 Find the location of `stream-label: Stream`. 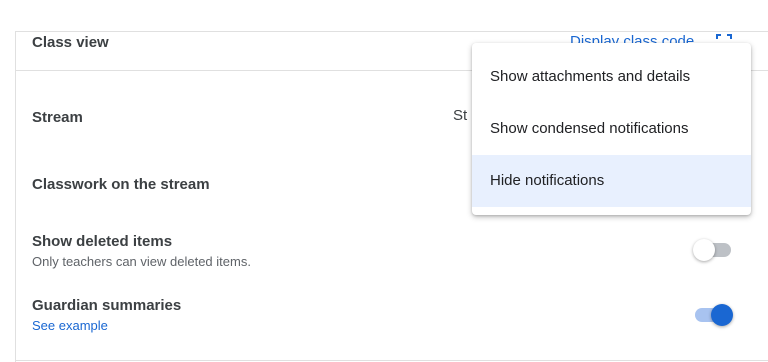

stream-label: Stream is located at coordinates (57, 117).